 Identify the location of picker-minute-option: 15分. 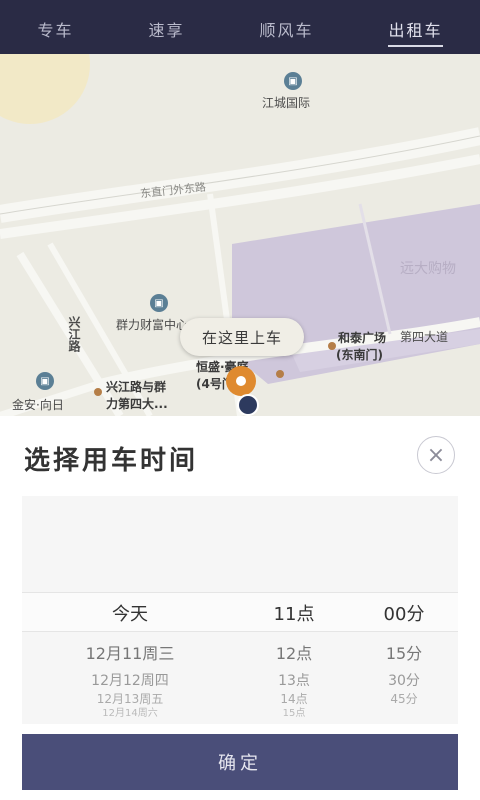
(404, 652).